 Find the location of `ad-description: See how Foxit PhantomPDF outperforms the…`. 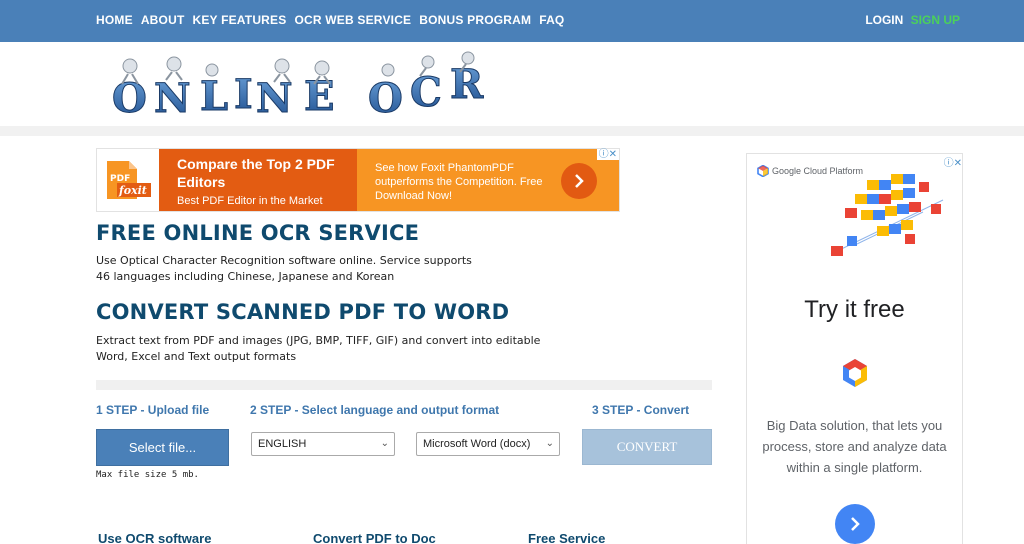

ad-description: See how Foxit PhantomPDF outperforms the… is located at coordinates (459, 182).